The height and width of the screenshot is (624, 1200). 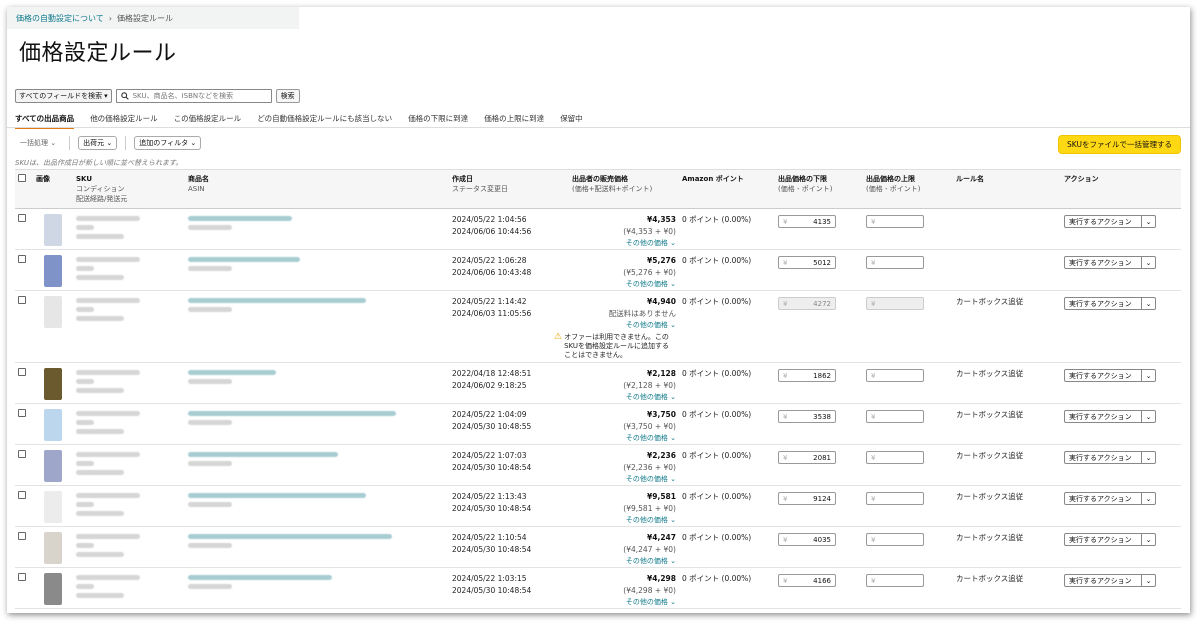 I want to click on min-price-input: ¥5012, so click(x=807, y=263).